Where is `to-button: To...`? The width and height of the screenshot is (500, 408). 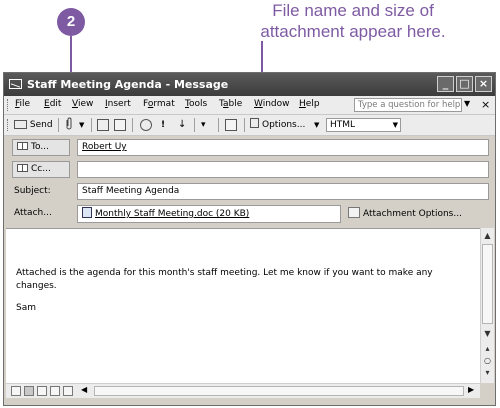 to-button: To... is located at coordinates (41, 147).